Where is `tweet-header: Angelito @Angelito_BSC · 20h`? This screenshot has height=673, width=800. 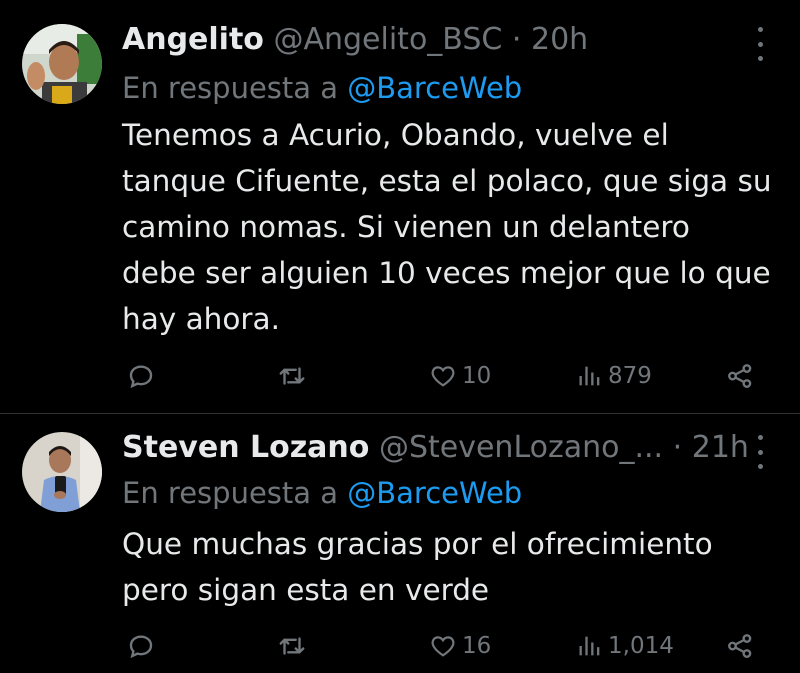
tweet-header: Angelito @Angelito_BSC · 20h is located at coordinates (426, 40).